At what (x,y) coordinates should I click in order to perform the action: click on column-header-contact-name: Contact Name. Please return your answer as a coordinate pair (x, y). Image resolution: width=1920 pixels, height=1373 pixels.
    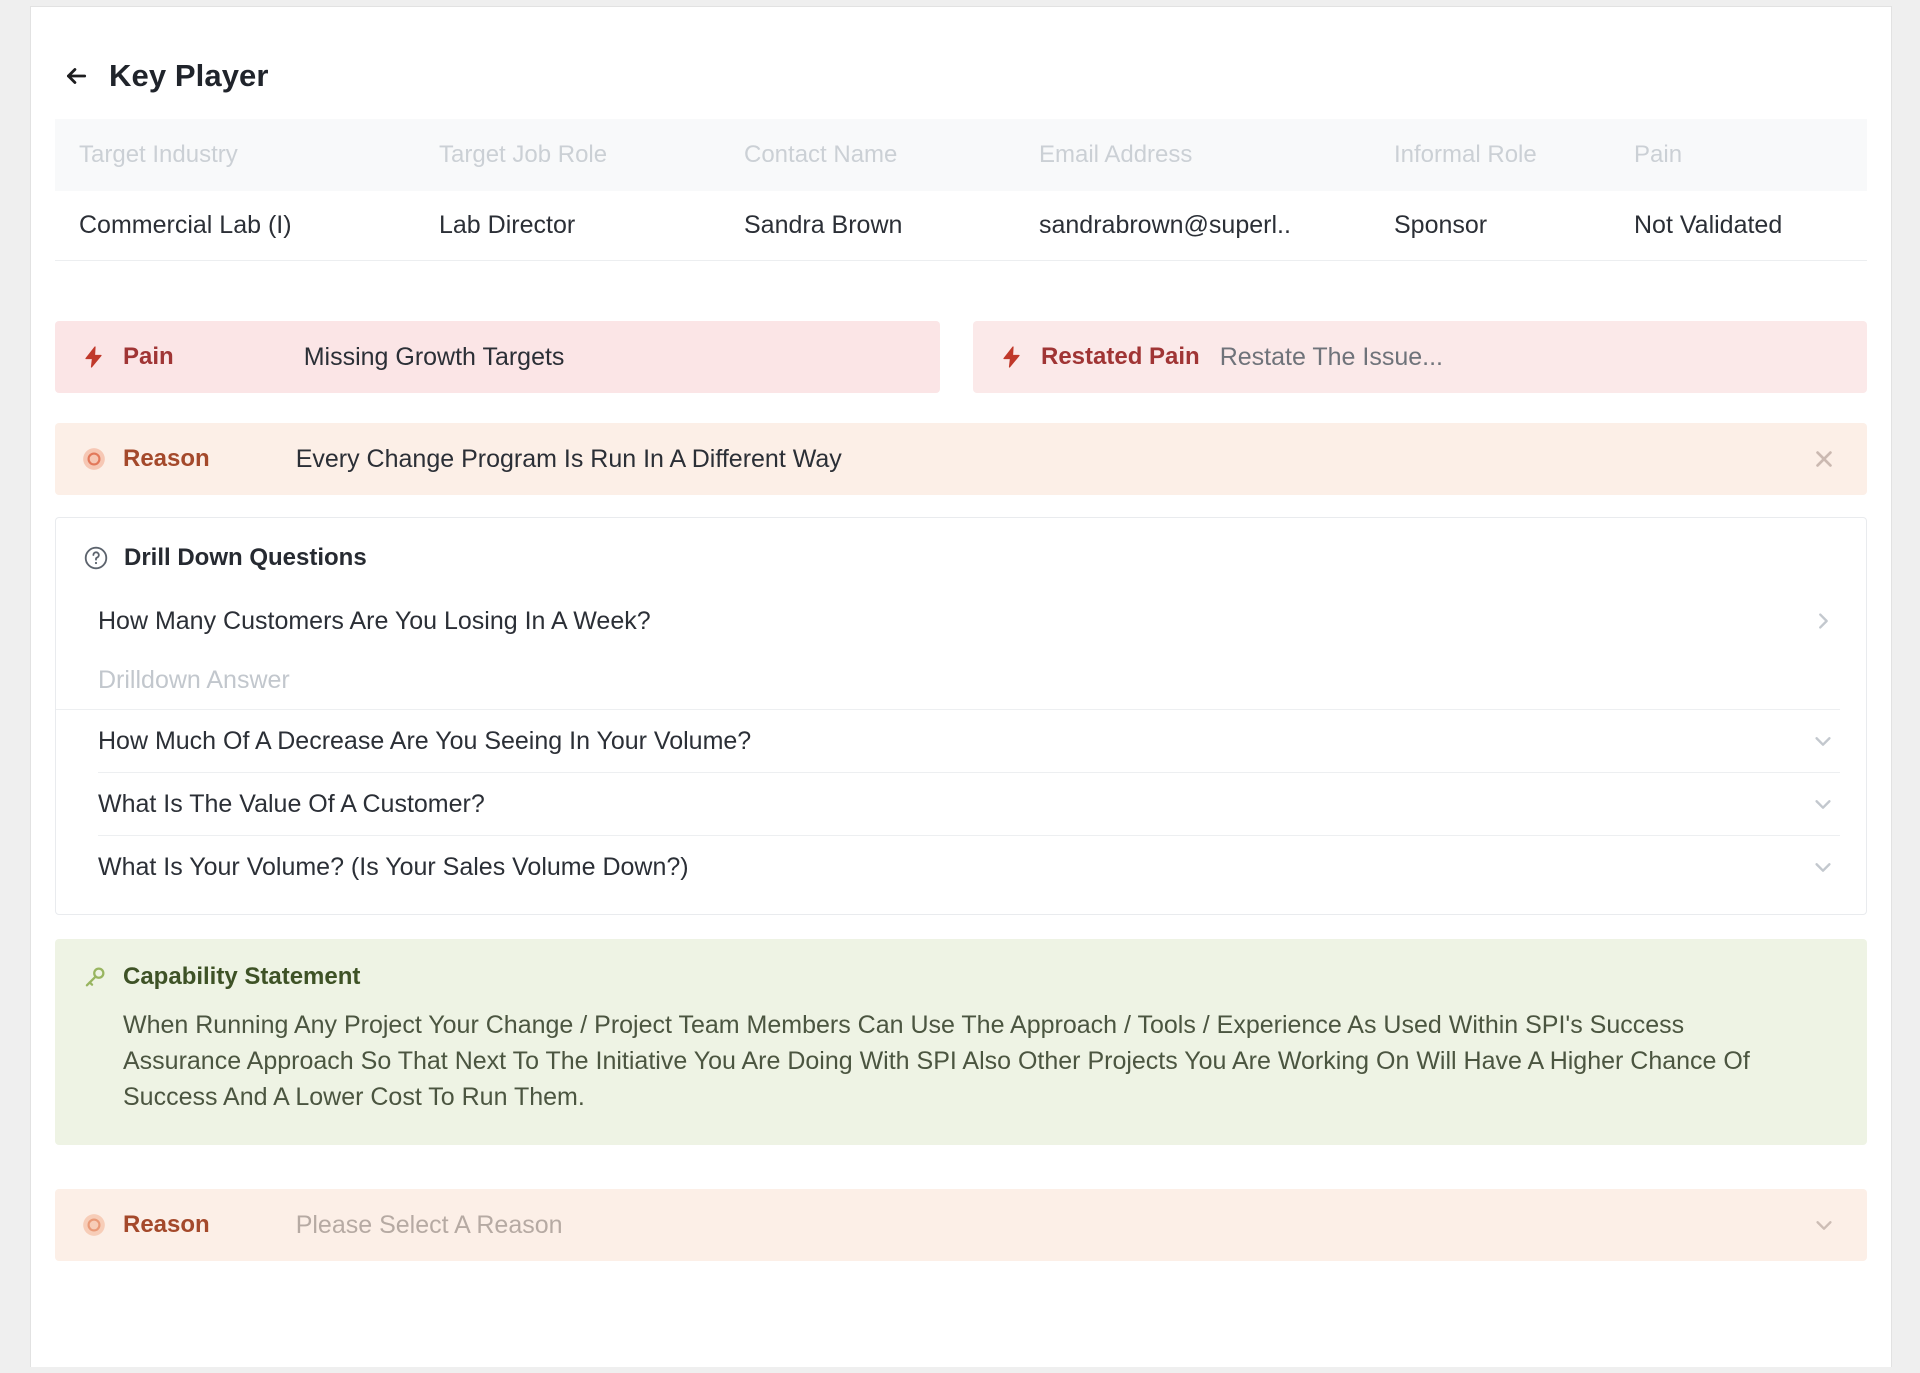
    Looking at the image, I should click on (821, 154).